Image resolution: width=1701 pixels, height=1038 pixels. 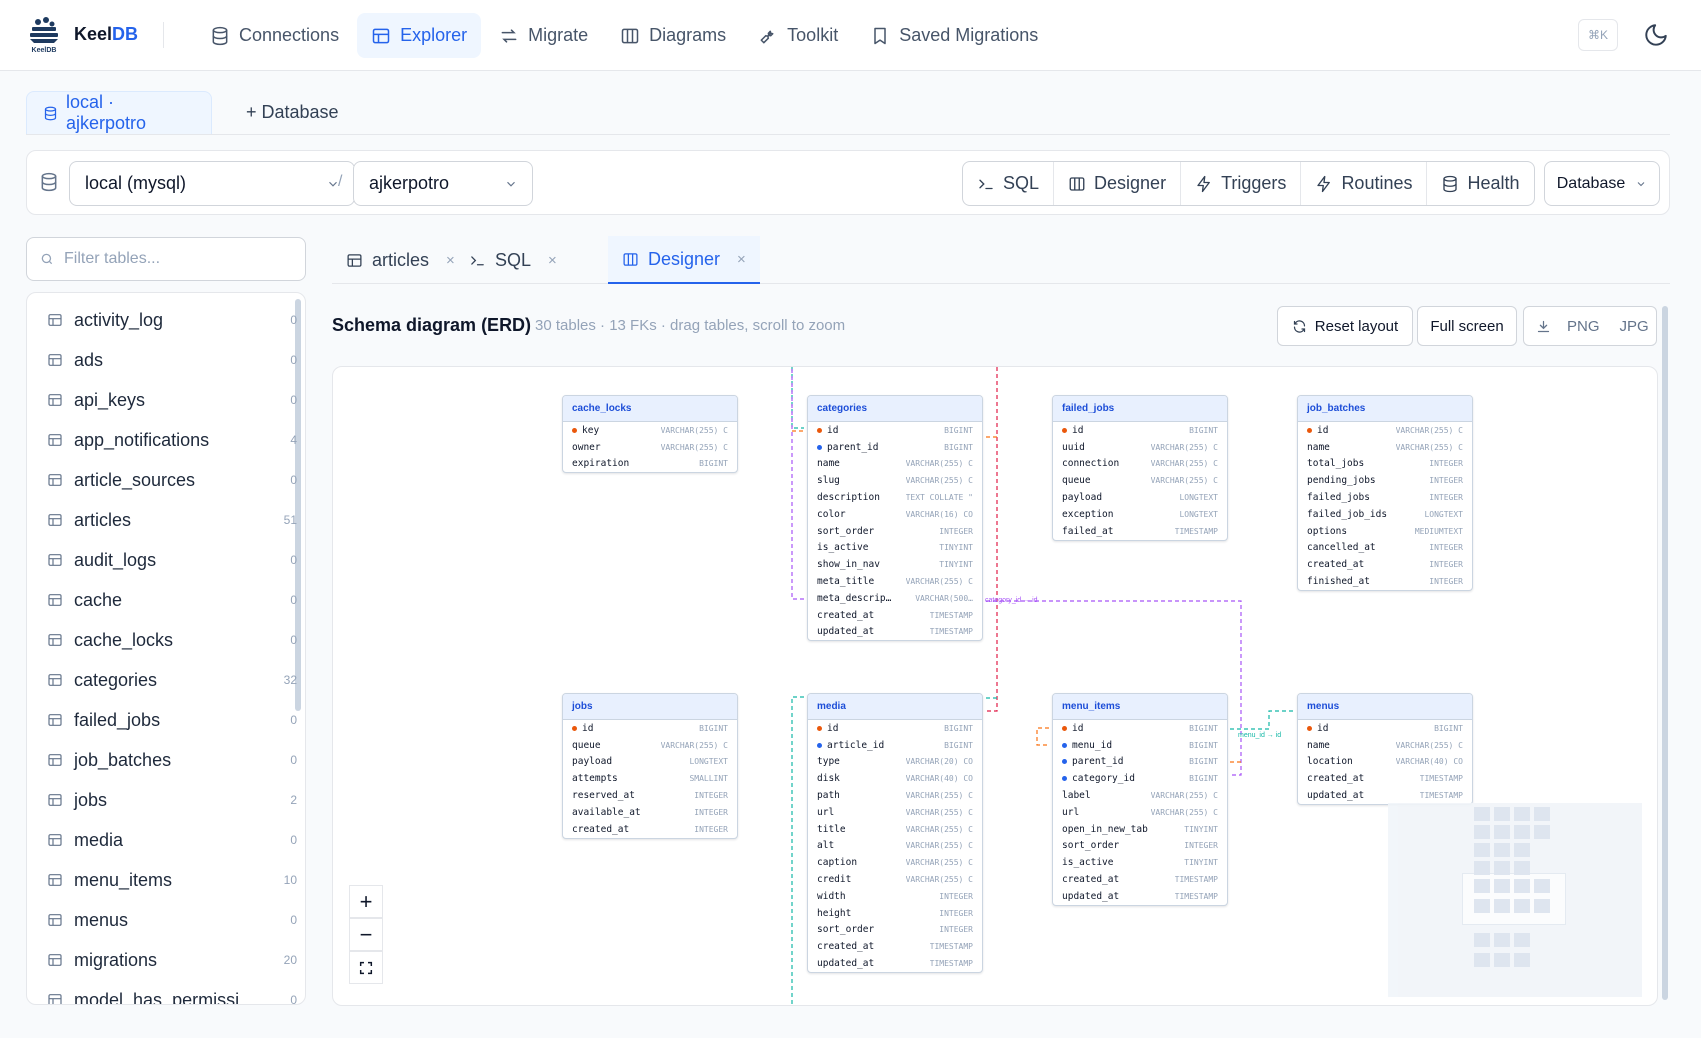 What do you see at coordinates (212, 183) in the screenshot?
I see `connection-select: local (mysql)` at bounding box center [212, 183].